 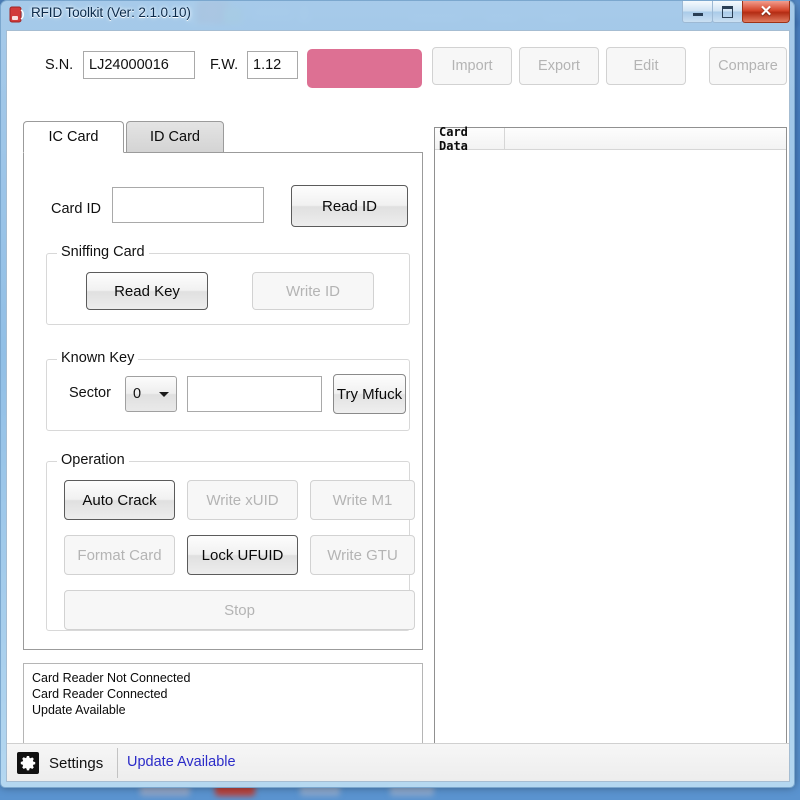 I want to click on write-gtu-button: Write GTU, so click(x=362, y=555).